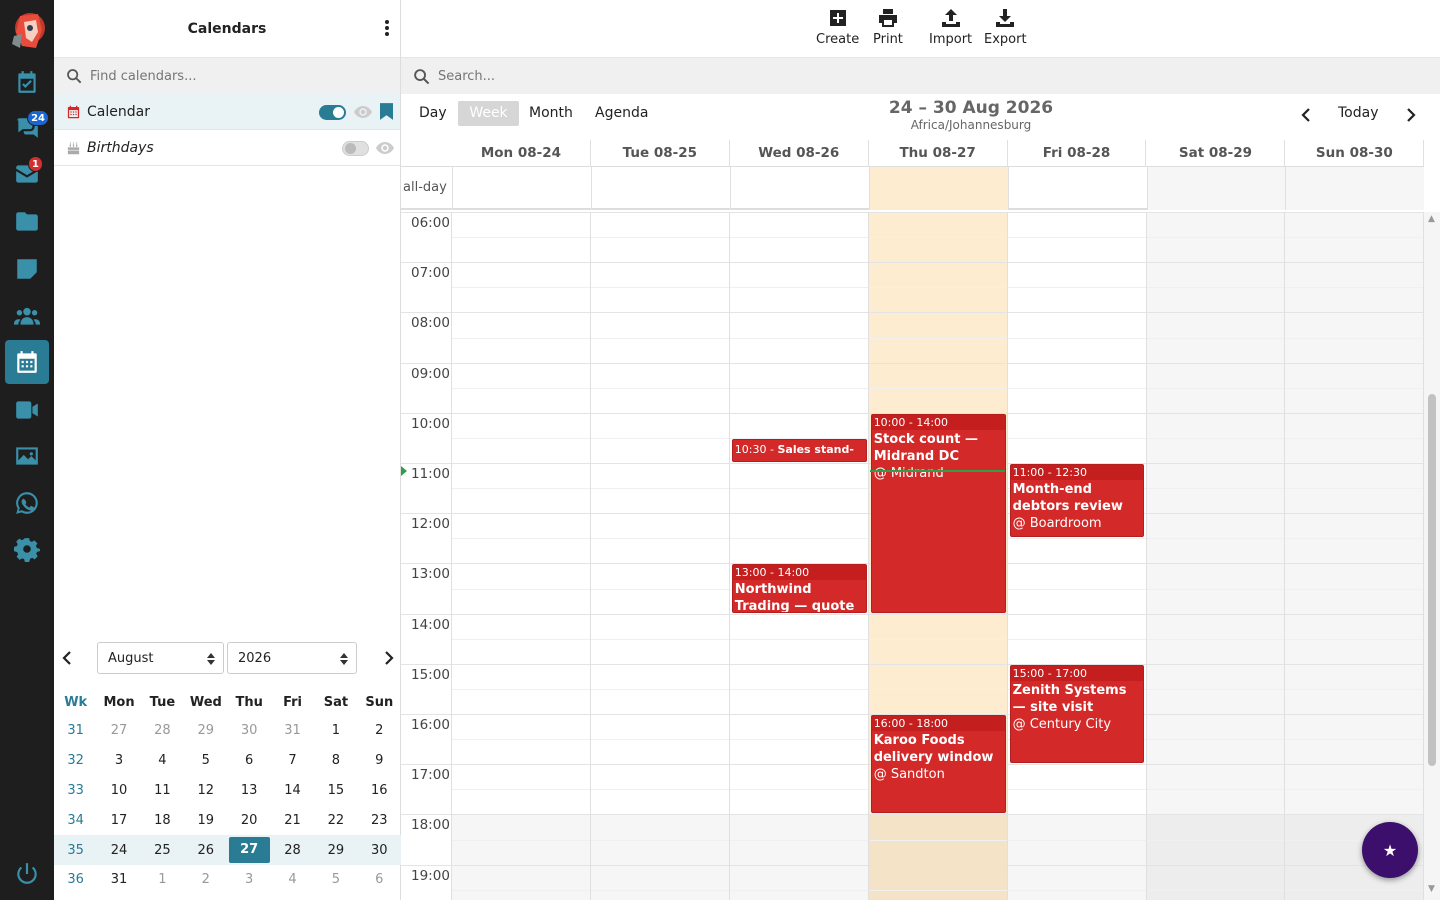  I want to click on today-button: Today, so click(1358, 113).